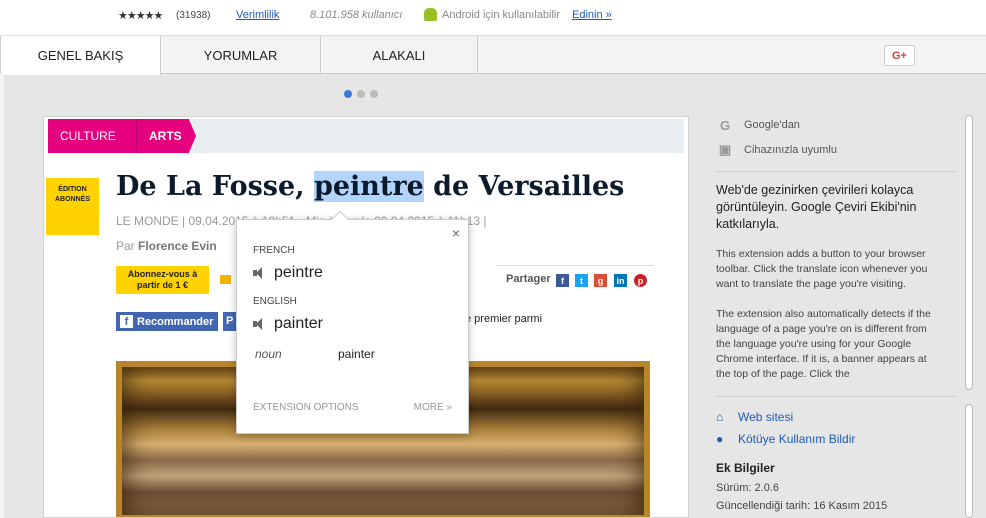  What do you see at coordinates (225, 279) in the screenshot?
I see `comment-icon` at bounding box center [225, 279].